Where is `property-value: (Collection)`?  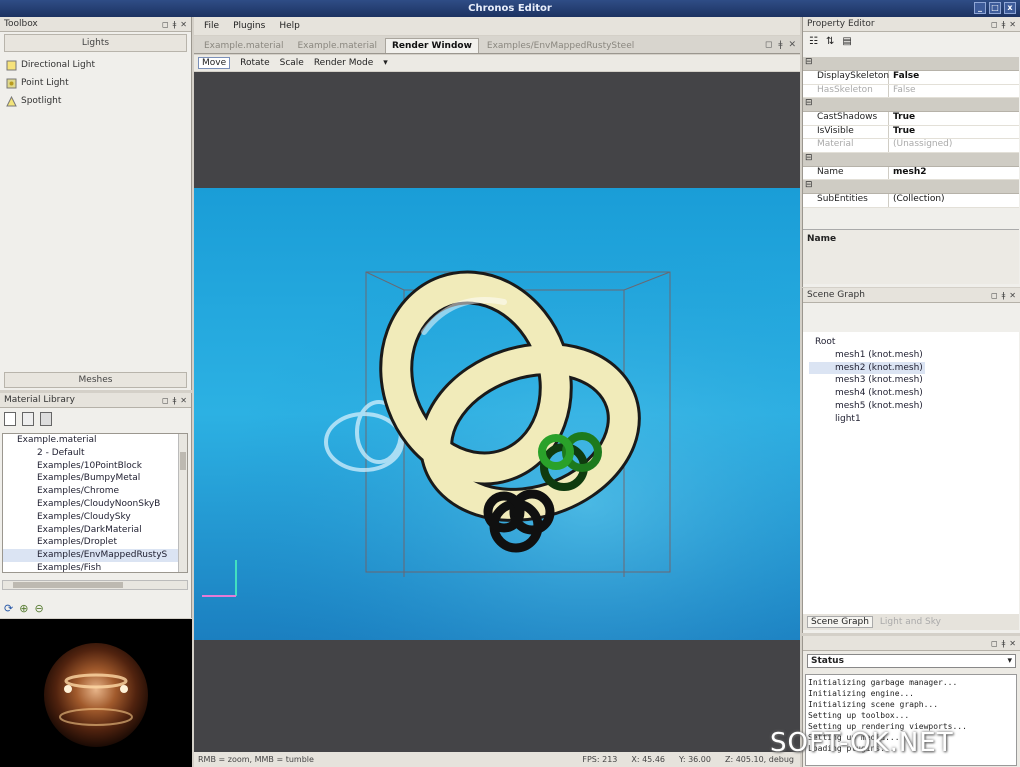
property-value: (Collection) is located at coordinates (917, 200).